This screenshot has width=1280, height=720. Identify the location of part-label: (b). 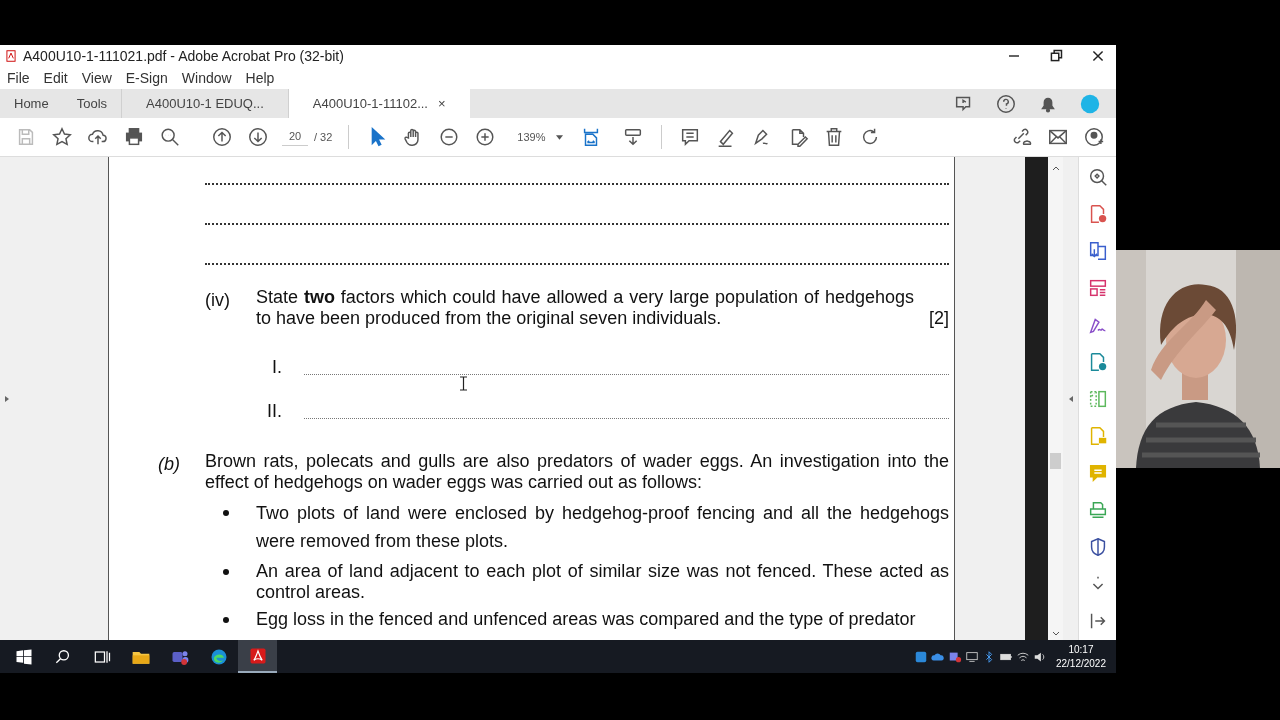
(169, 464).